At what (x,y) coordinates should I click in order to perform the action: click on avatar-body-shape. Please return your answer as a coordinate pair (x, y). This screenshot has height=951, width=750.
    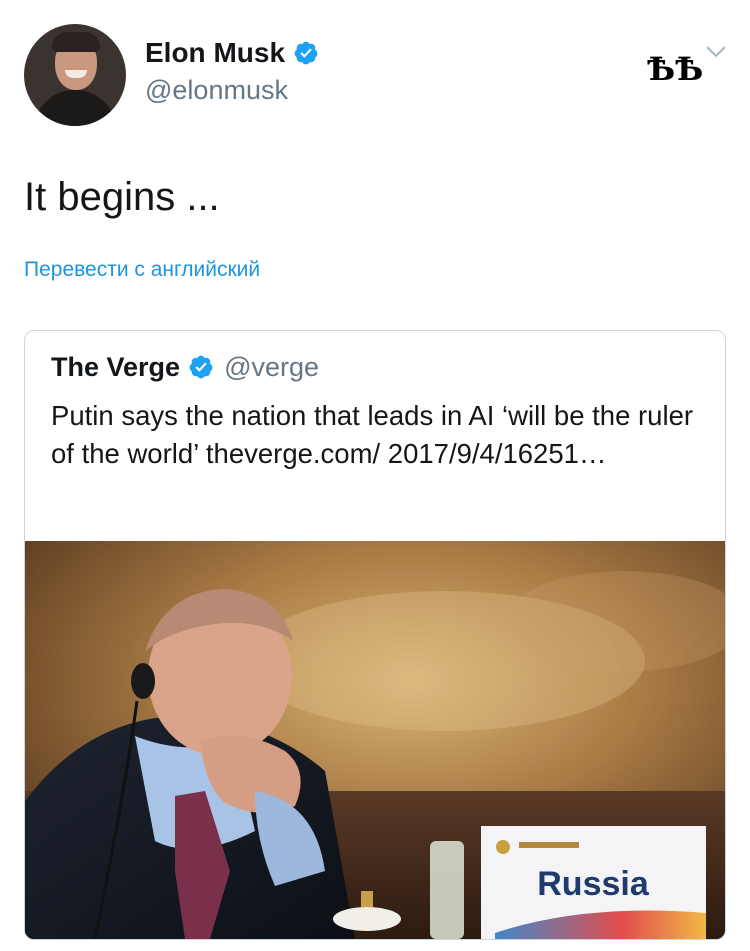
    Looking at the image, I should click on (75, 108).